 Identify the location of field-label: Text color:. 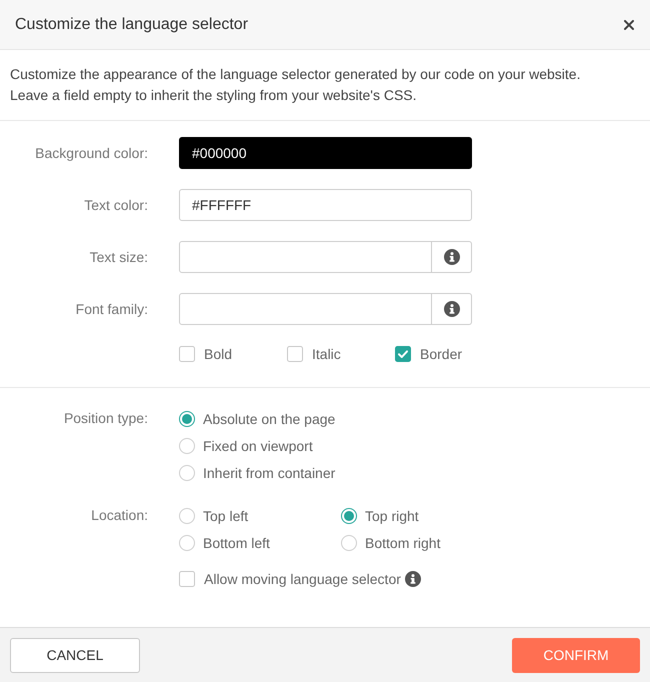
(115, 205).